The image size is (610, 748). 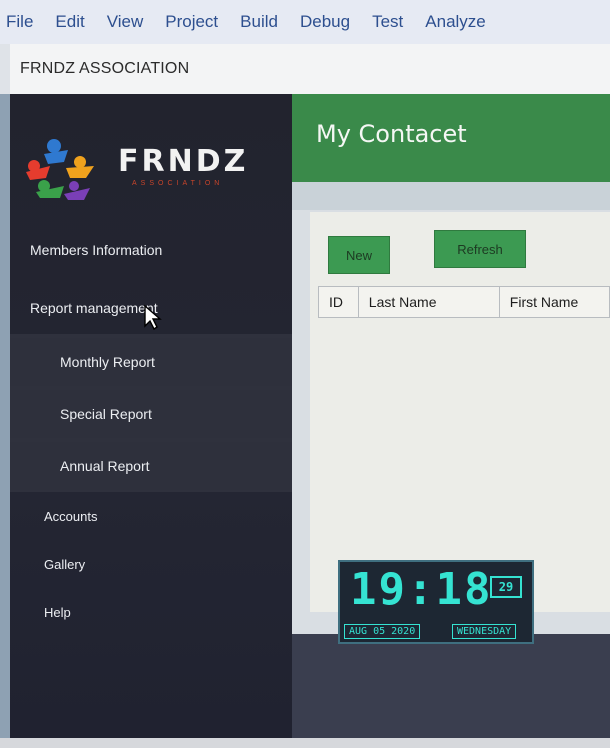 What do you see at coordinates (325, 22) in the screenshot?
I see `menu-debug: Debug` at bounding box center [325, 22].